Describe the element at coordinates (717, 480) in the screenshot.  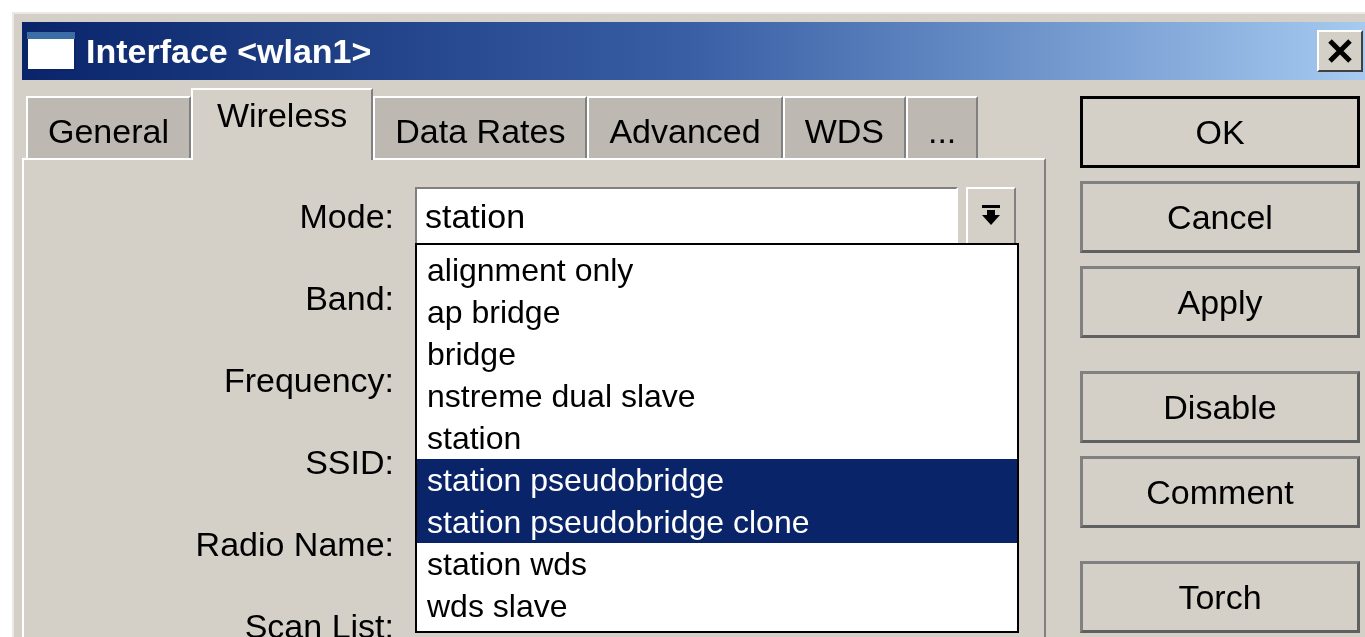
I see `dropdown-option: station pseudobridge` at that location.